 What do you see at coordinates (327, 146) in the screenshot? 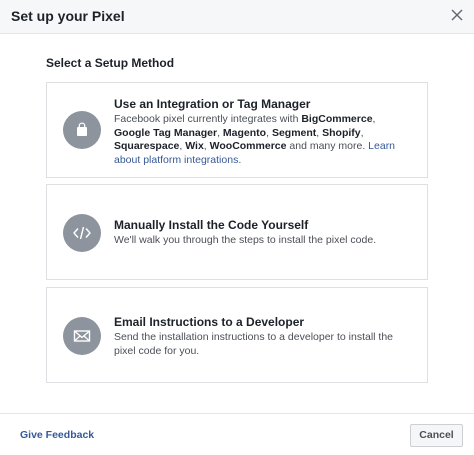
I see `desc-text: and many more.` at bounding box center [327, 146].